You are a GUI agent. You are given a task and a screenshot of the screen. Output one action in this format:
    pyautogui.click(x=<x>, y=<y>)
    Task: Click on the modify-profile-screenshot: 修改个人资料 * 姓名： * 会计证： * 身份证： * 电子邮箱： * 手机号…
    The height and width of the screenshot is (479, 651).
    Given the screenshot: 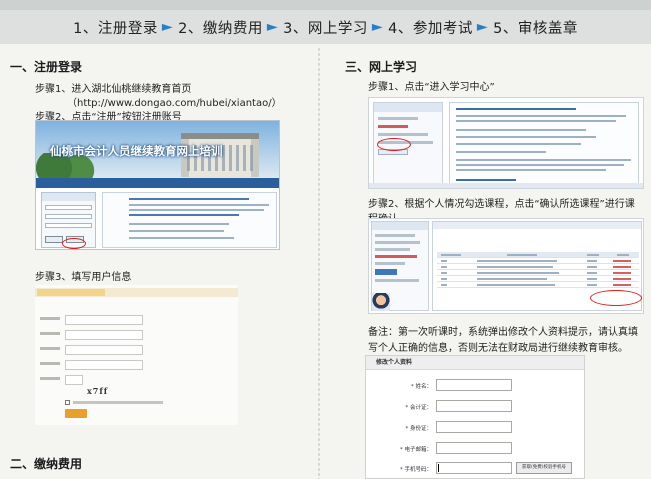 What is the action you would take?
    pyautogui.click(x=475, y=417)
    